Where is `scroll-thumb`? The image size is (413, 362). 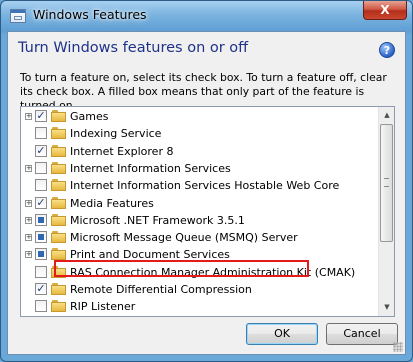
scroll-thumb is located at coordinates (386, 183).